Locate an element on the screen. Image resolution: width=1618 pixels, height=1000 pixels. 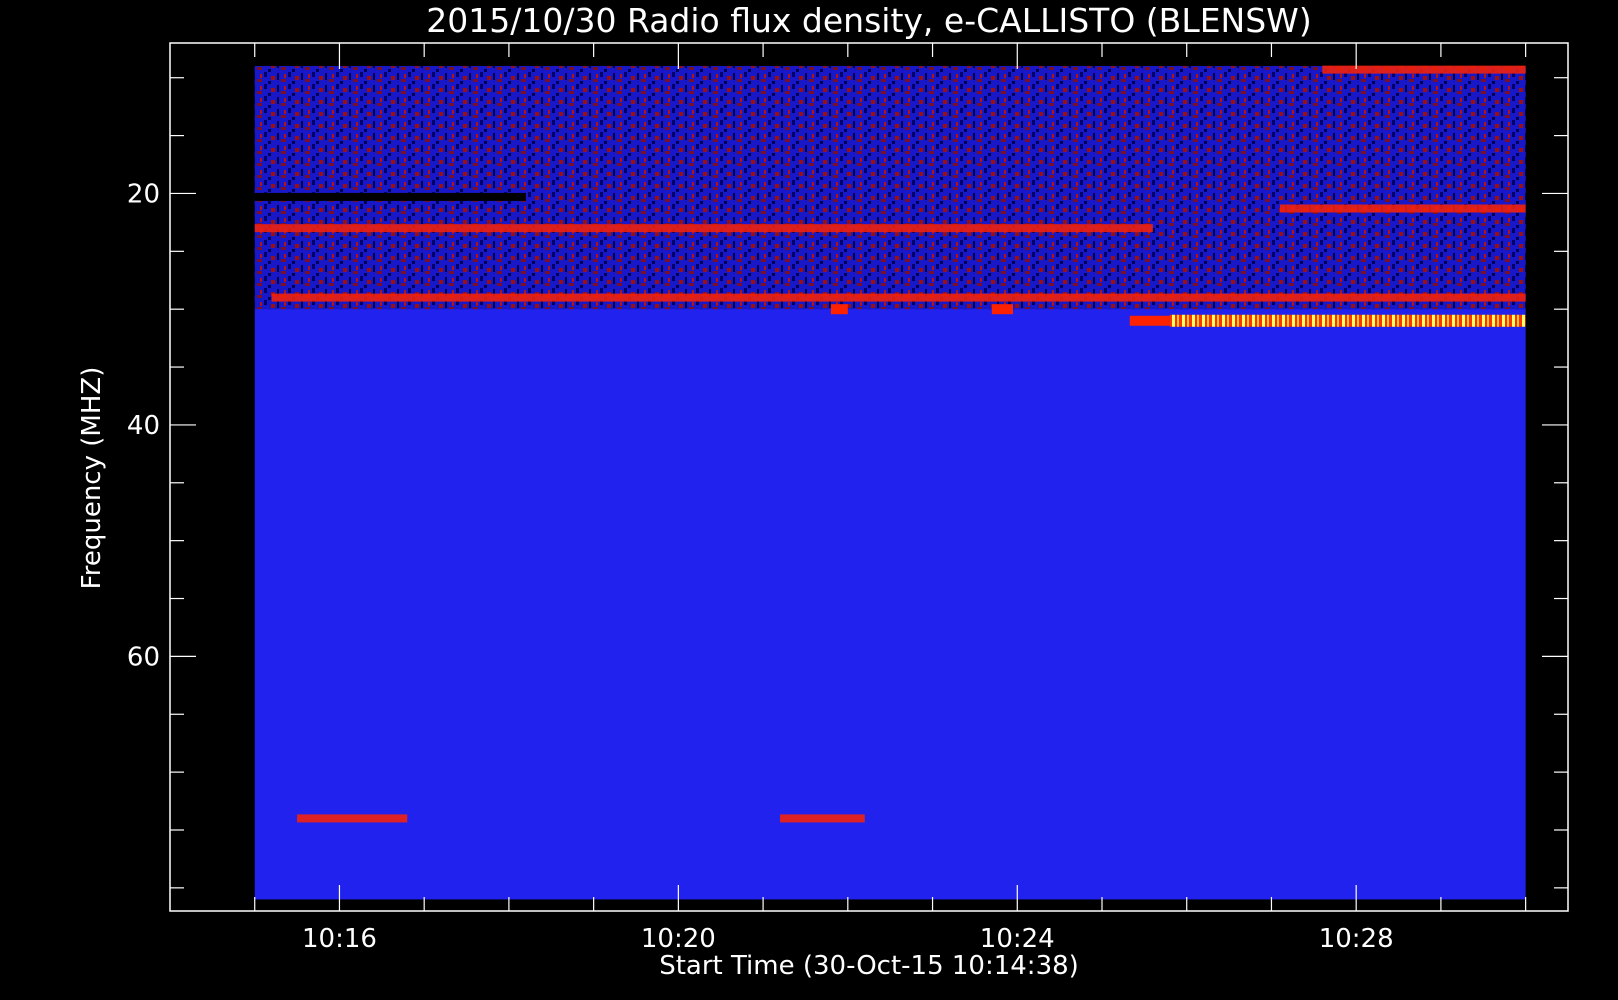
y-tick-label: 20 is located at coordinates (143, 194).